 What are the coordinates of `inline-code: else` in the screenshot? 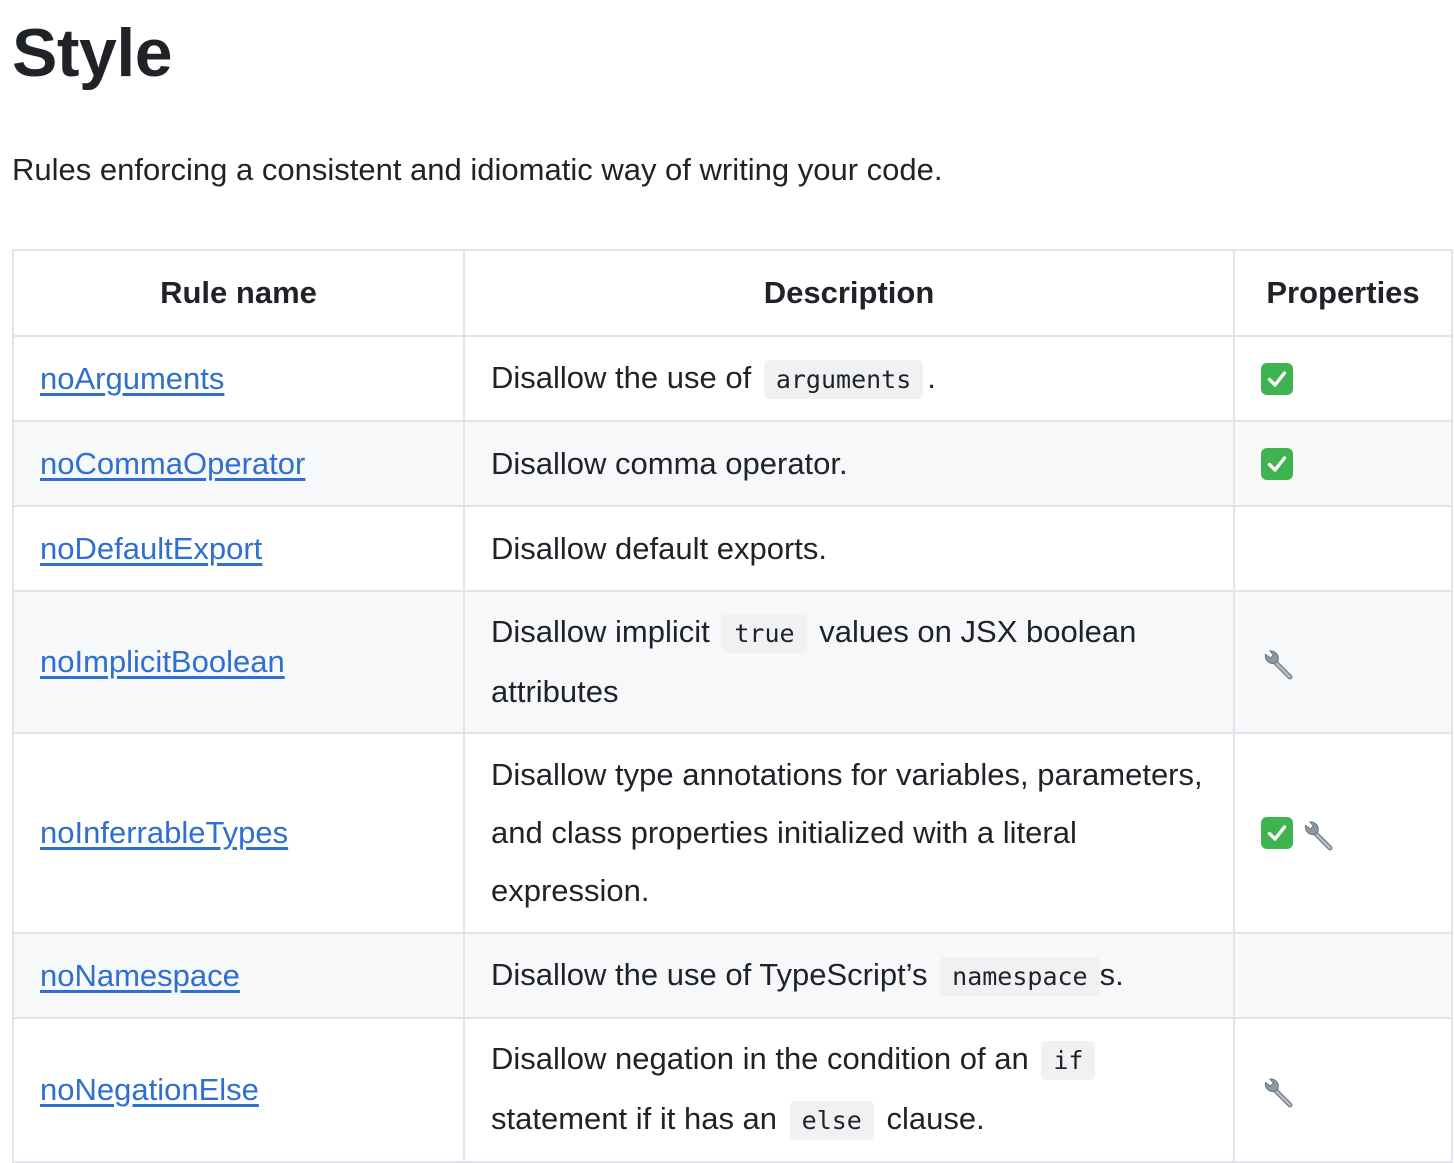 It's located at (831, 1120).